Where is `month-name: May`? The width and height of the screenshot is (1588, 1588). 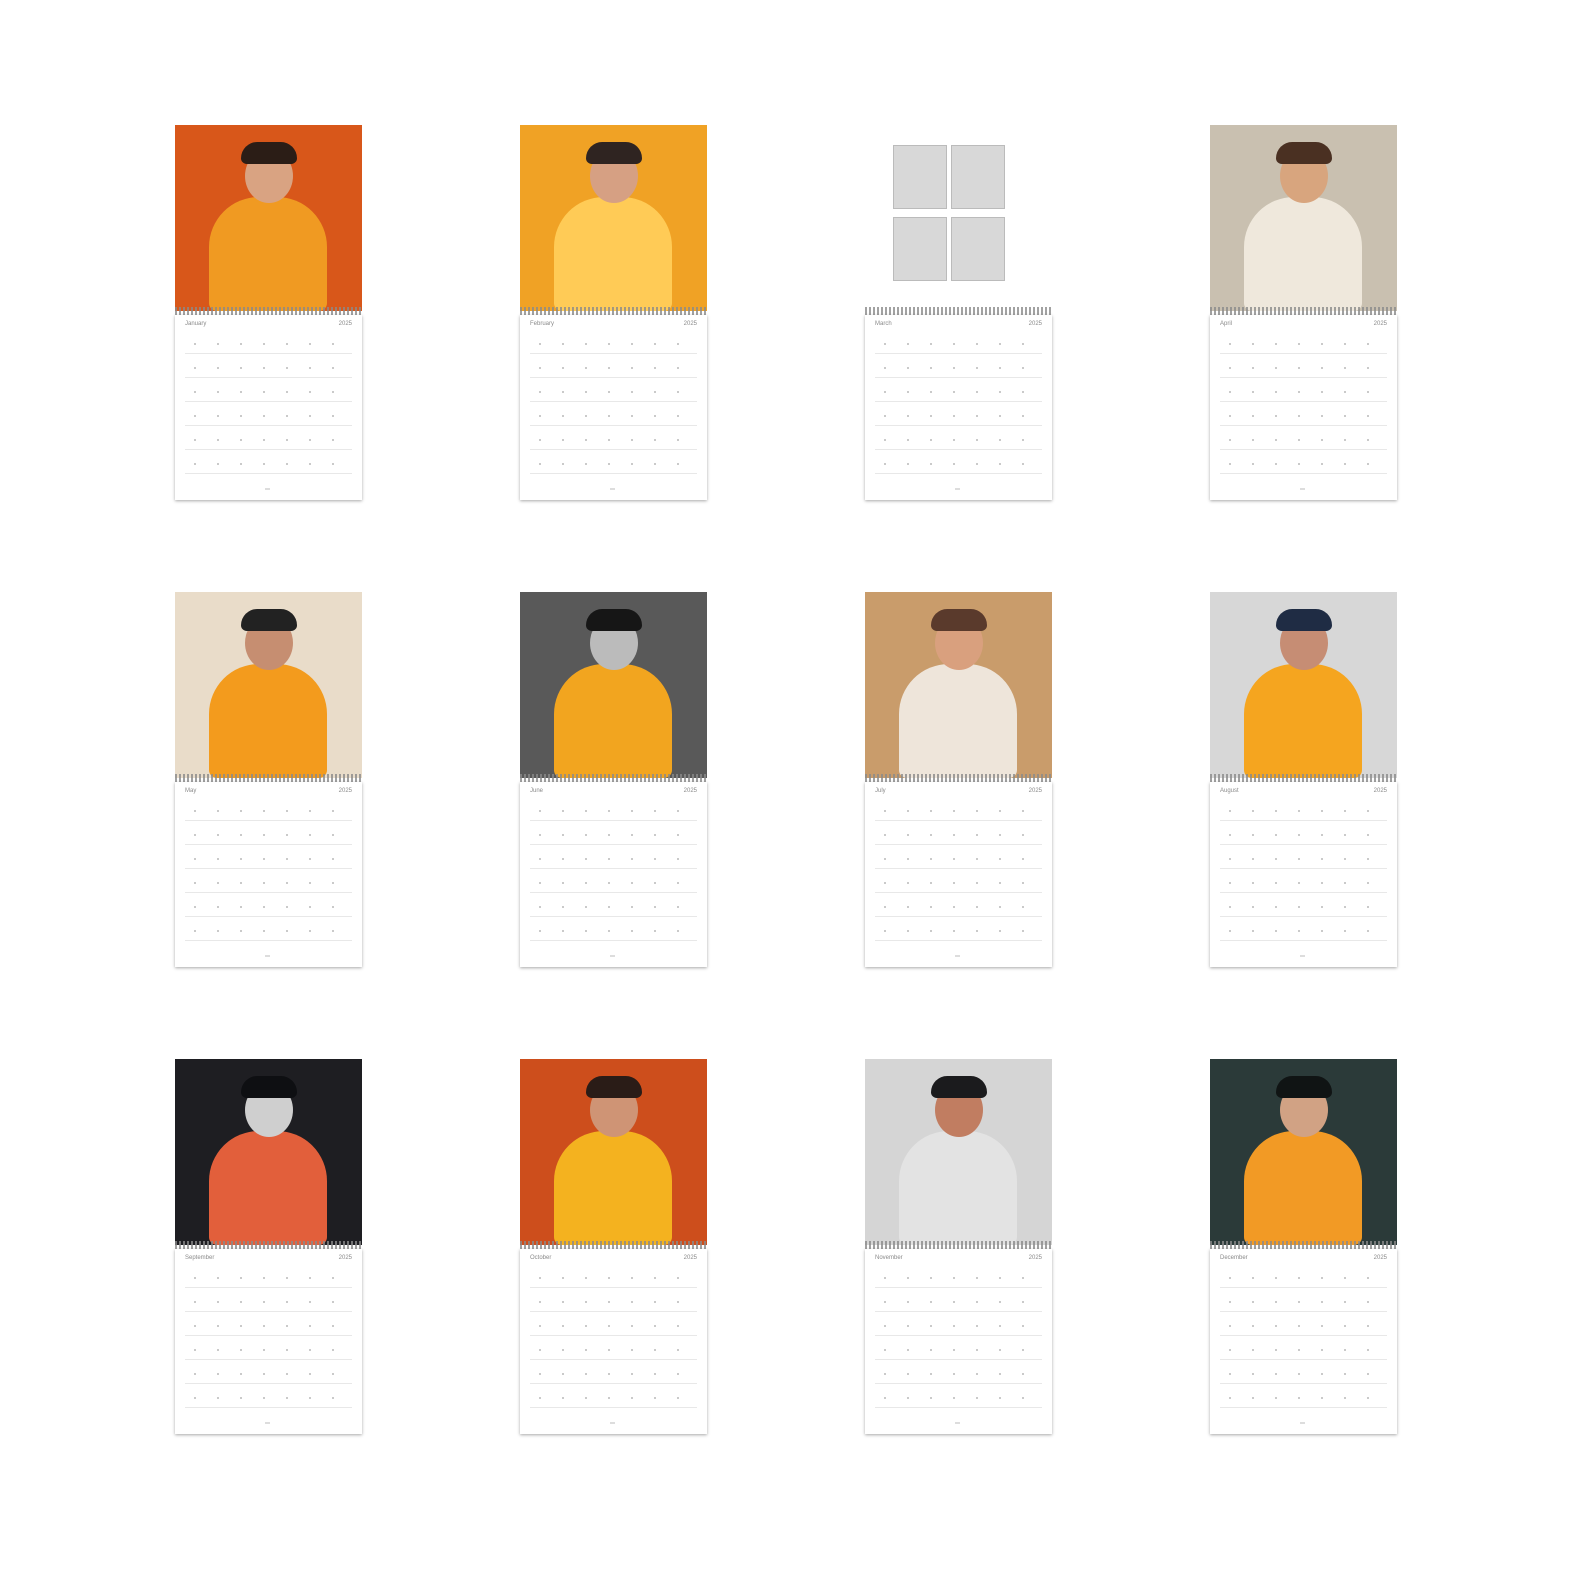
month-name: May is located at coordinates (191, 791).